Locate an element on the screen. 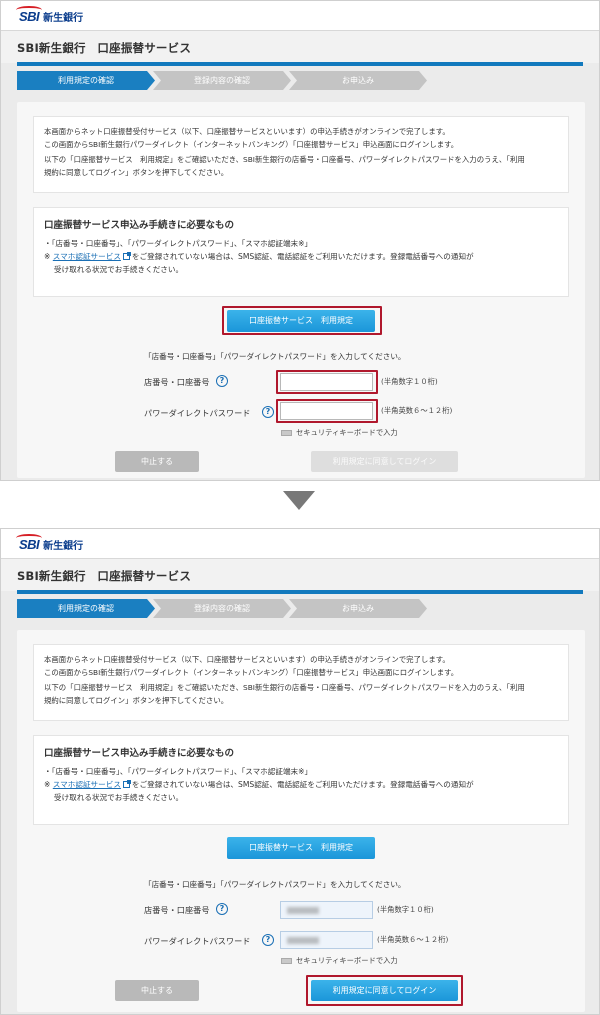 The height and width of the screenshot is (1015, 600). down-arrow-icon is located at coordinates (299, 500).